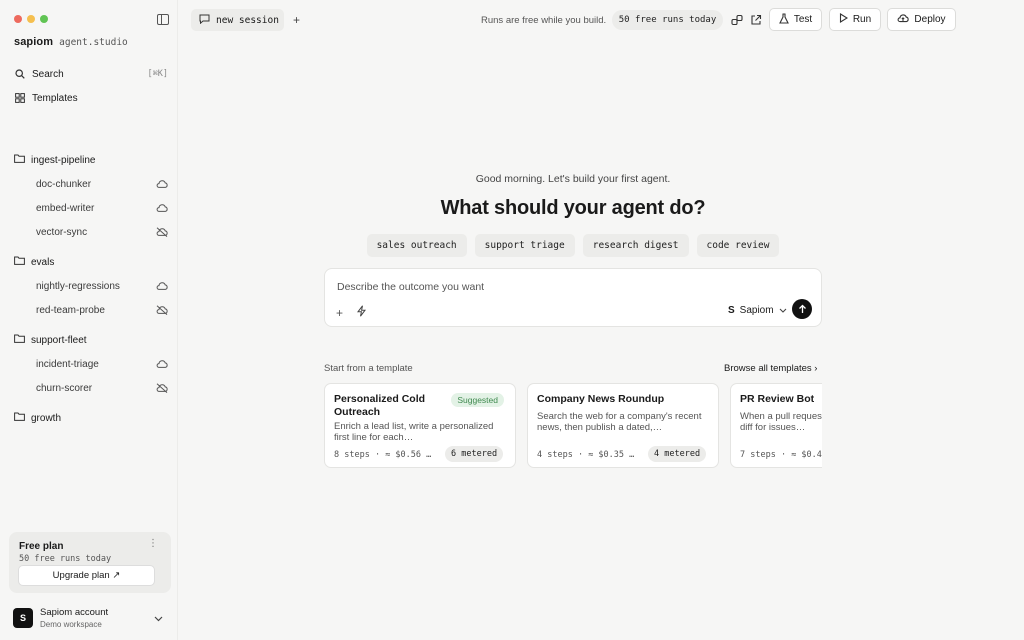 The height and width of the screenshot is (640, 1024). I want to click on chip-sales-outreach: sales outreach, so click(416, 245).